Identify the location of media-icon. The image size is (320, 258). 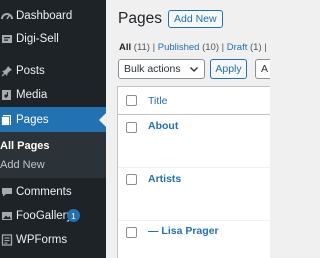
(7, 95).